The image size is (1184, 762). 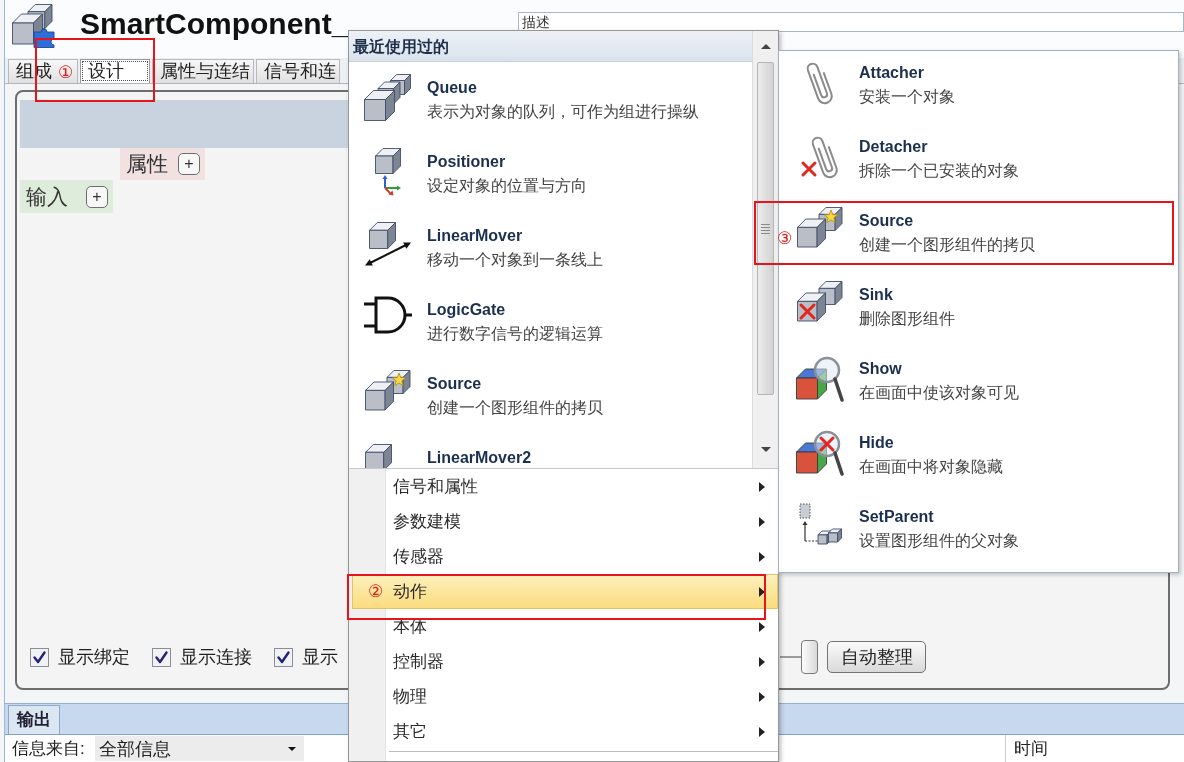 What do you see at coordinates (387, 172) in the screenshot?
I see `cube-axes-icon` at bounding box center [387, 172].